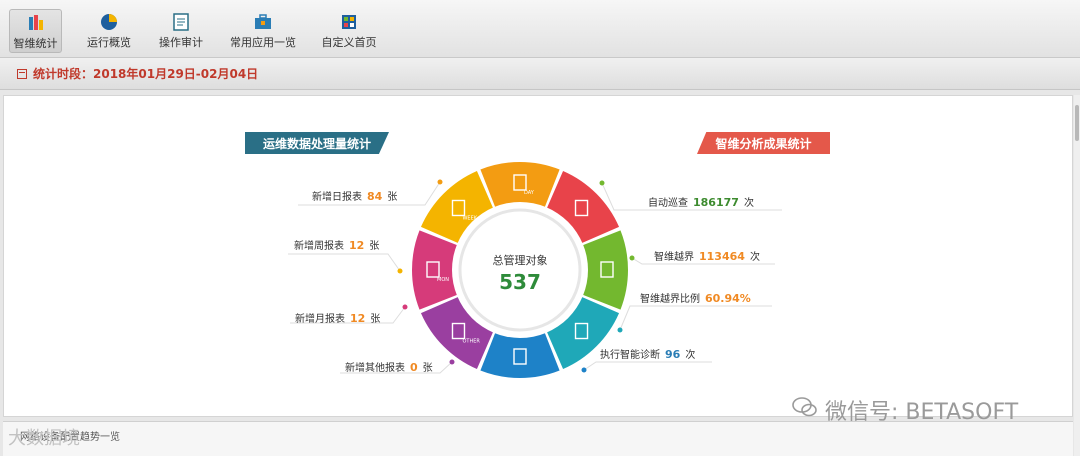 This screenshot has width=1080, height=456. What do you see at coordinates (804, 407) in the screenshot?
I see `wechat-icon` at bounding box center [804, 407].